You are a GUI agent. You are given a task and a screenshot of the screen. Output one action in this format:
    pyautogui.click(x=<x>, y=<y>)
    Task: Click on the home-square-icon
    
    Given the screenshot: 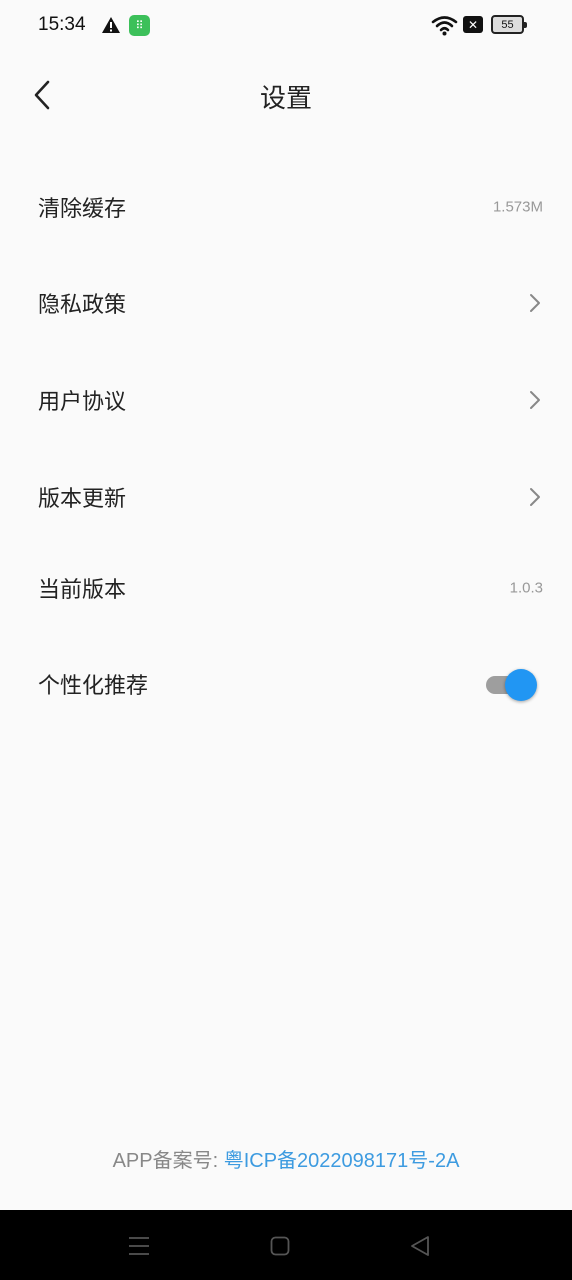 What is the action you would take?
    pyautogui.click(x=280, y=1246)
    